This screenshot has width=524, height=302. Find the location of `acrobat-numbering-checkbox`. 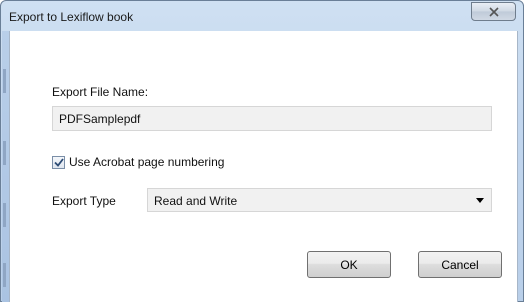

acrobat-numbering-checkbox is located at coordinates (58, 162).